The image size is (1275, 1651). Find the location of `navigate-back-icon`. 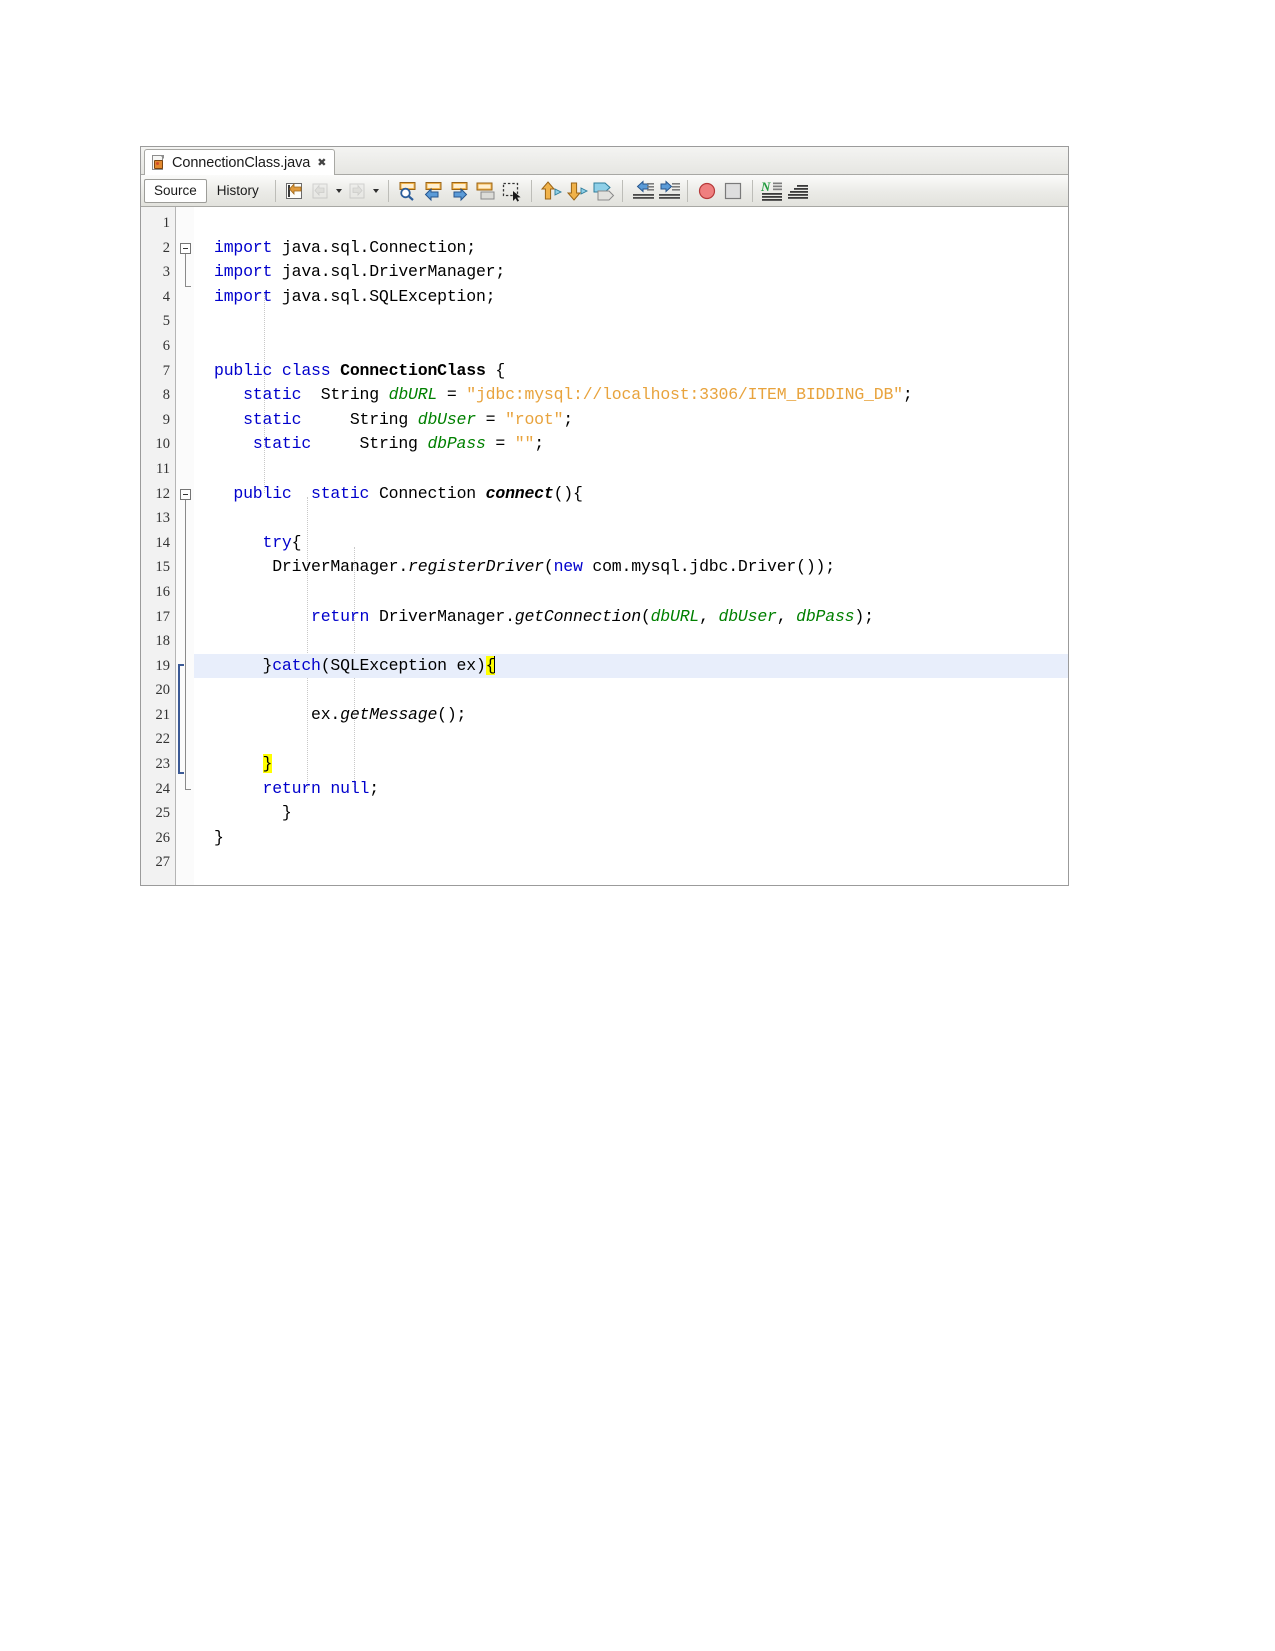

navigate-back-icon is located at coordinates (320, 190).